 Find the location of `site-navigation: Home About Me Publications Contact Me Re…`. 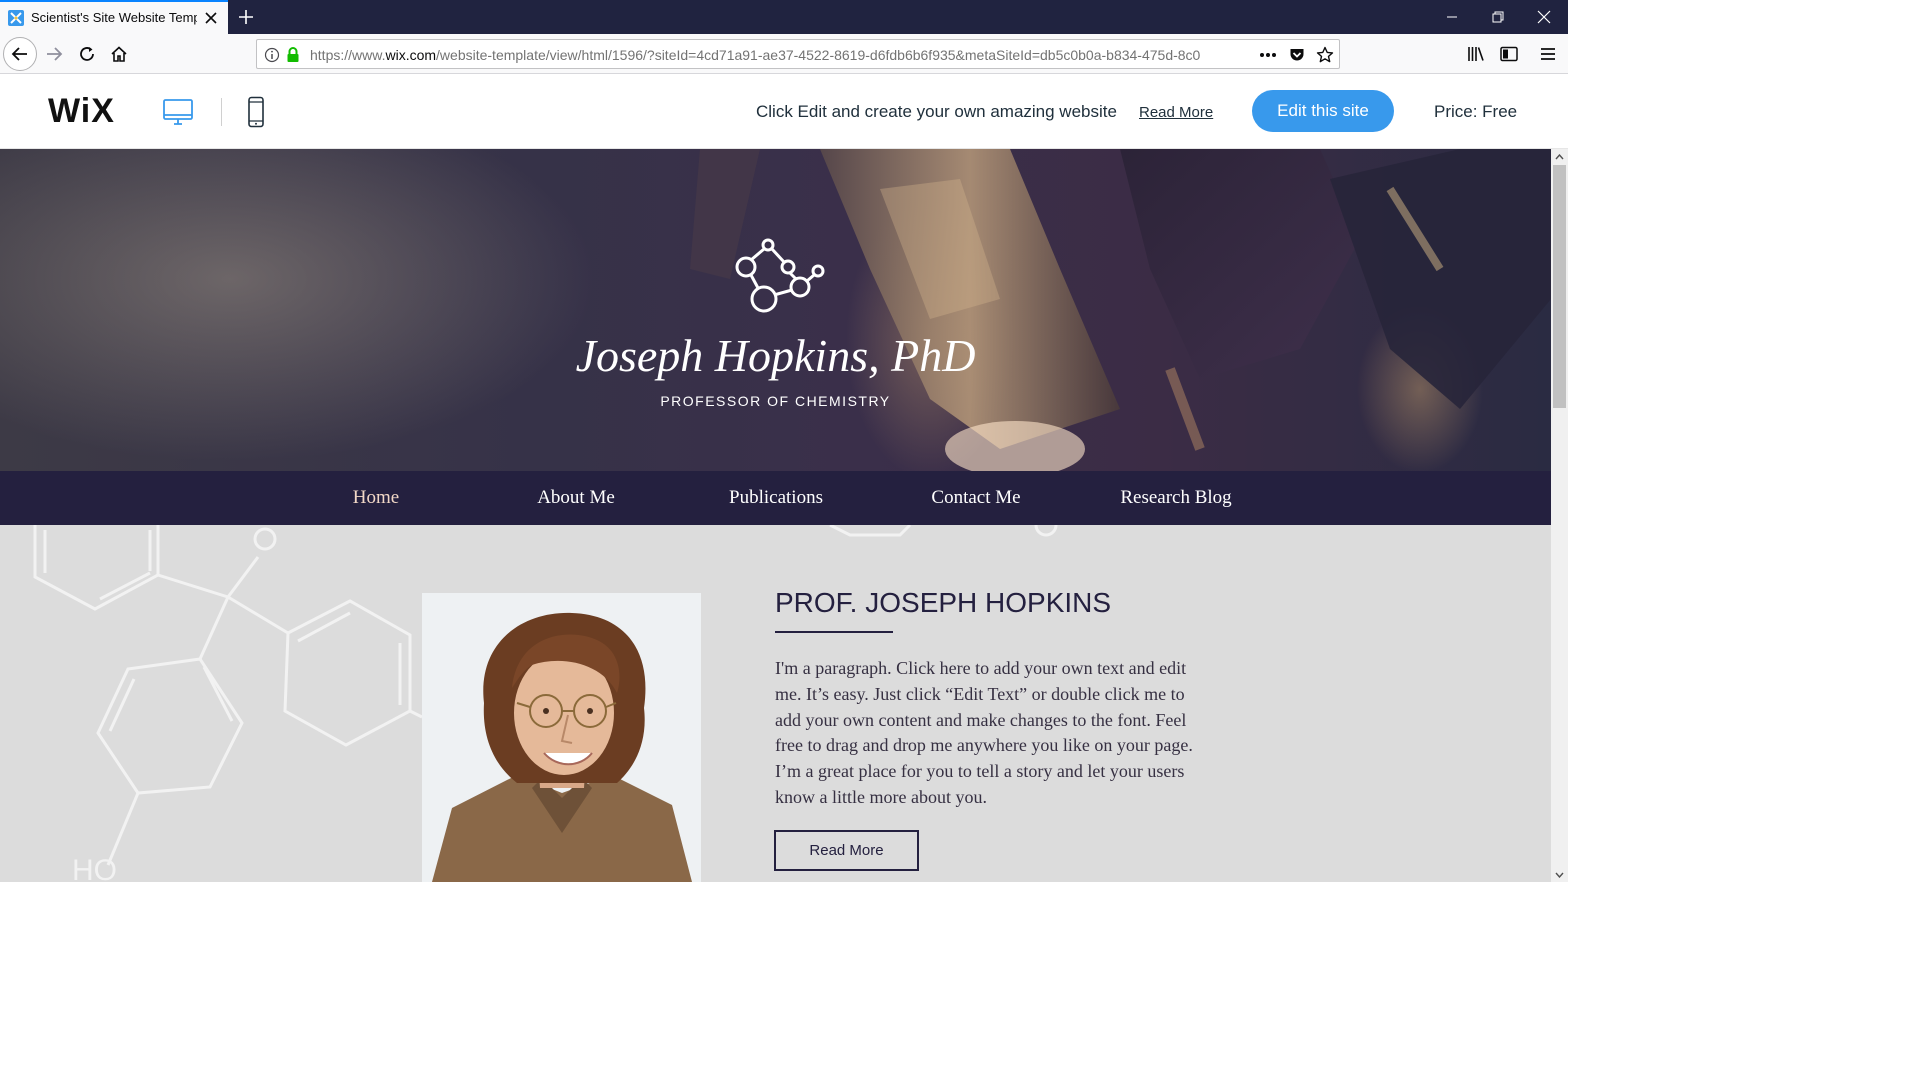

site-navigation: Home About Me Publications Contact Me Re… is located at coordinates (775, 498).